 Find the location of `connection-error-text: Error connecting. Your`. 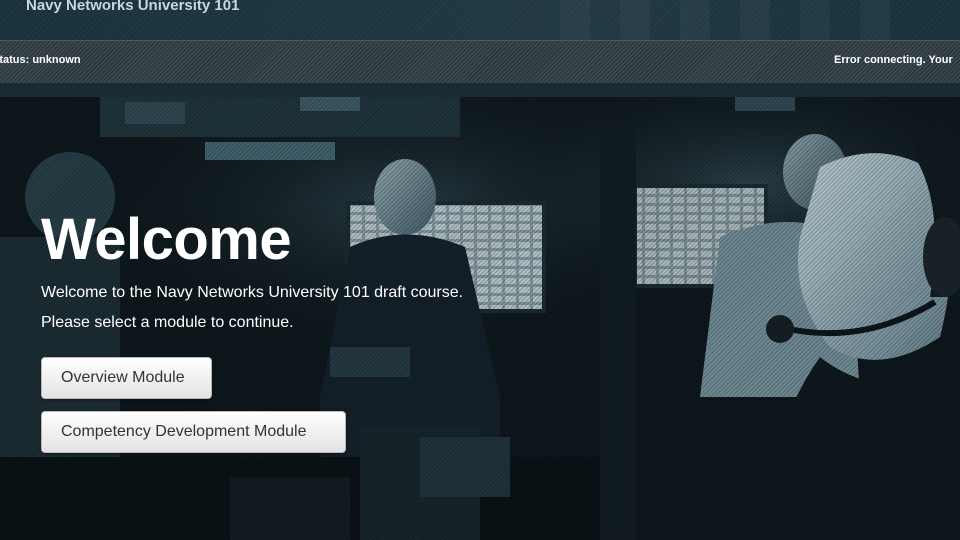

connection-error-text: Error connecting. Your is located at coordinates (893, 60).